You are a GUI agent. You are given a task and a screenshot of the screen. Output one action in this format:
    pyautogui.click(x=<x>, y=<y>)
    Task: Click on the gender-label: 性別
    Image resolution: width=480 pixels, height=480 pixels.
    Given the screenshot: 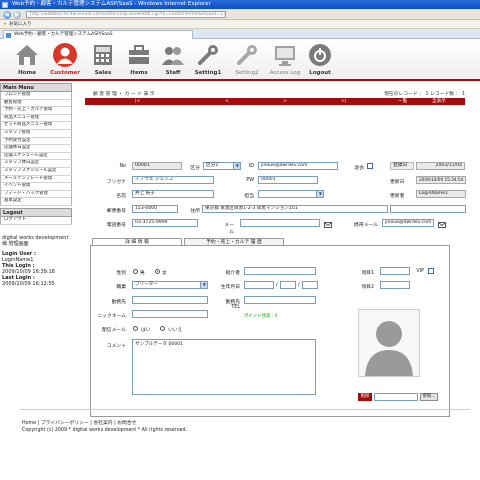 What is the action you would take?
    pyautogui.click(x=121, y=273)
    